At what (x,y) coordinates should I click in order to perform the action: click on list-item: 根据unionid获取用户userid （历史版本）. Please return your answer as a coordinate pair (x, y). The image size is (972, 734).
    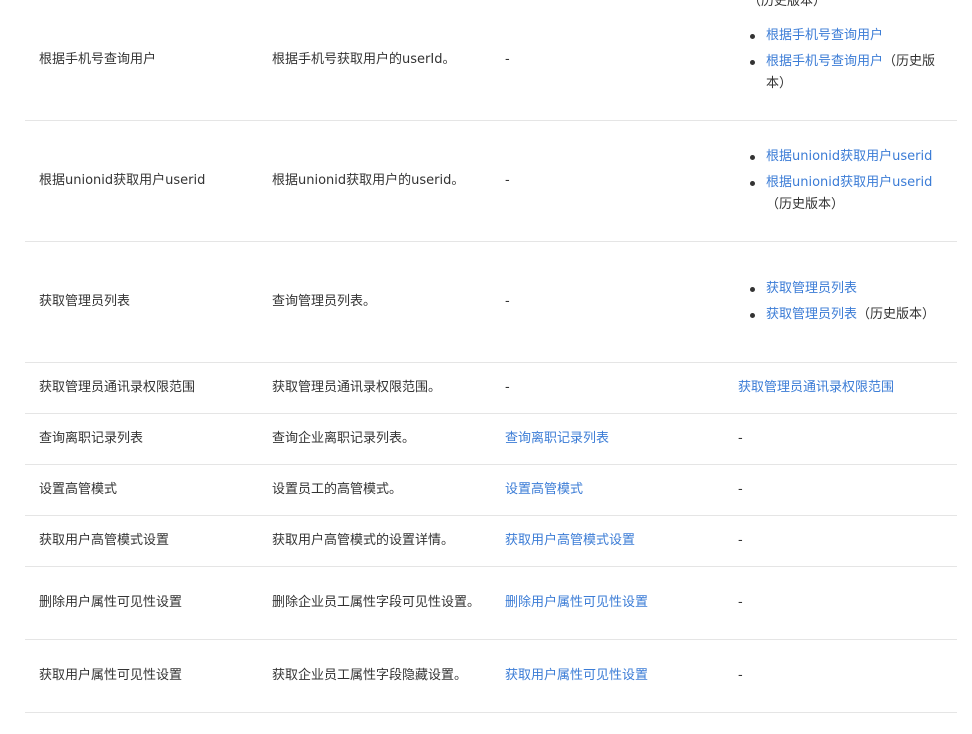
    Looking at the image, I should click on (849, 194).